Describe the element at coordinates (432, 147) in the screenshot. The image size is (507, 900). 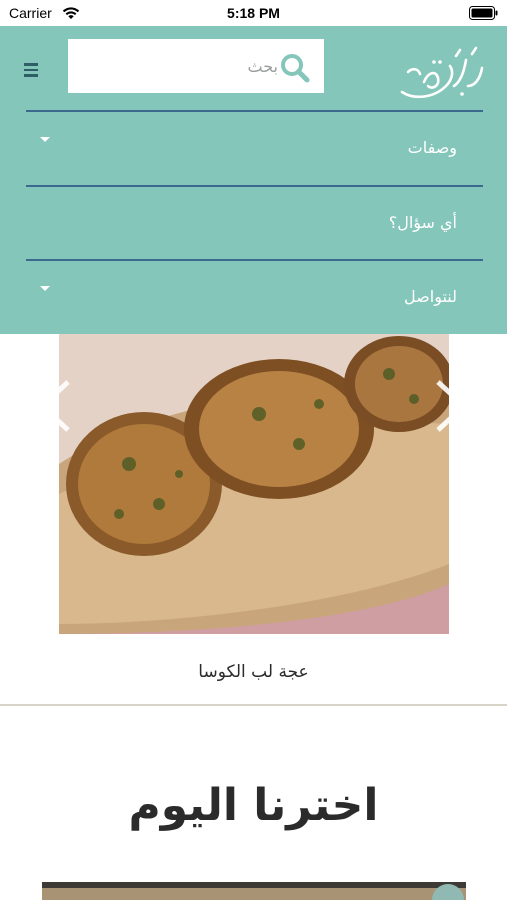
I see `menu-item-label: وصفات` at that location.